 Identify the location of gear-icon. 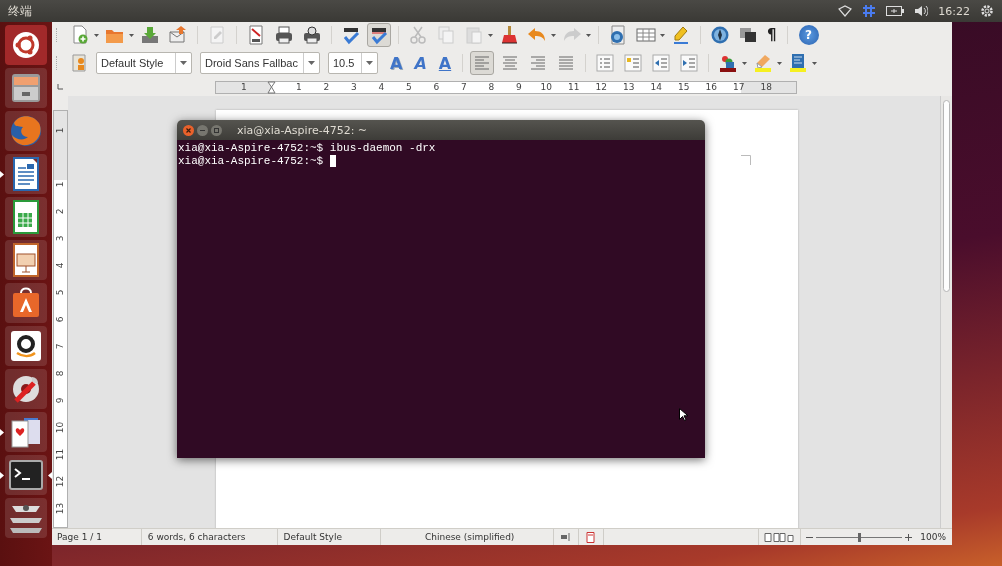
(987, 11).